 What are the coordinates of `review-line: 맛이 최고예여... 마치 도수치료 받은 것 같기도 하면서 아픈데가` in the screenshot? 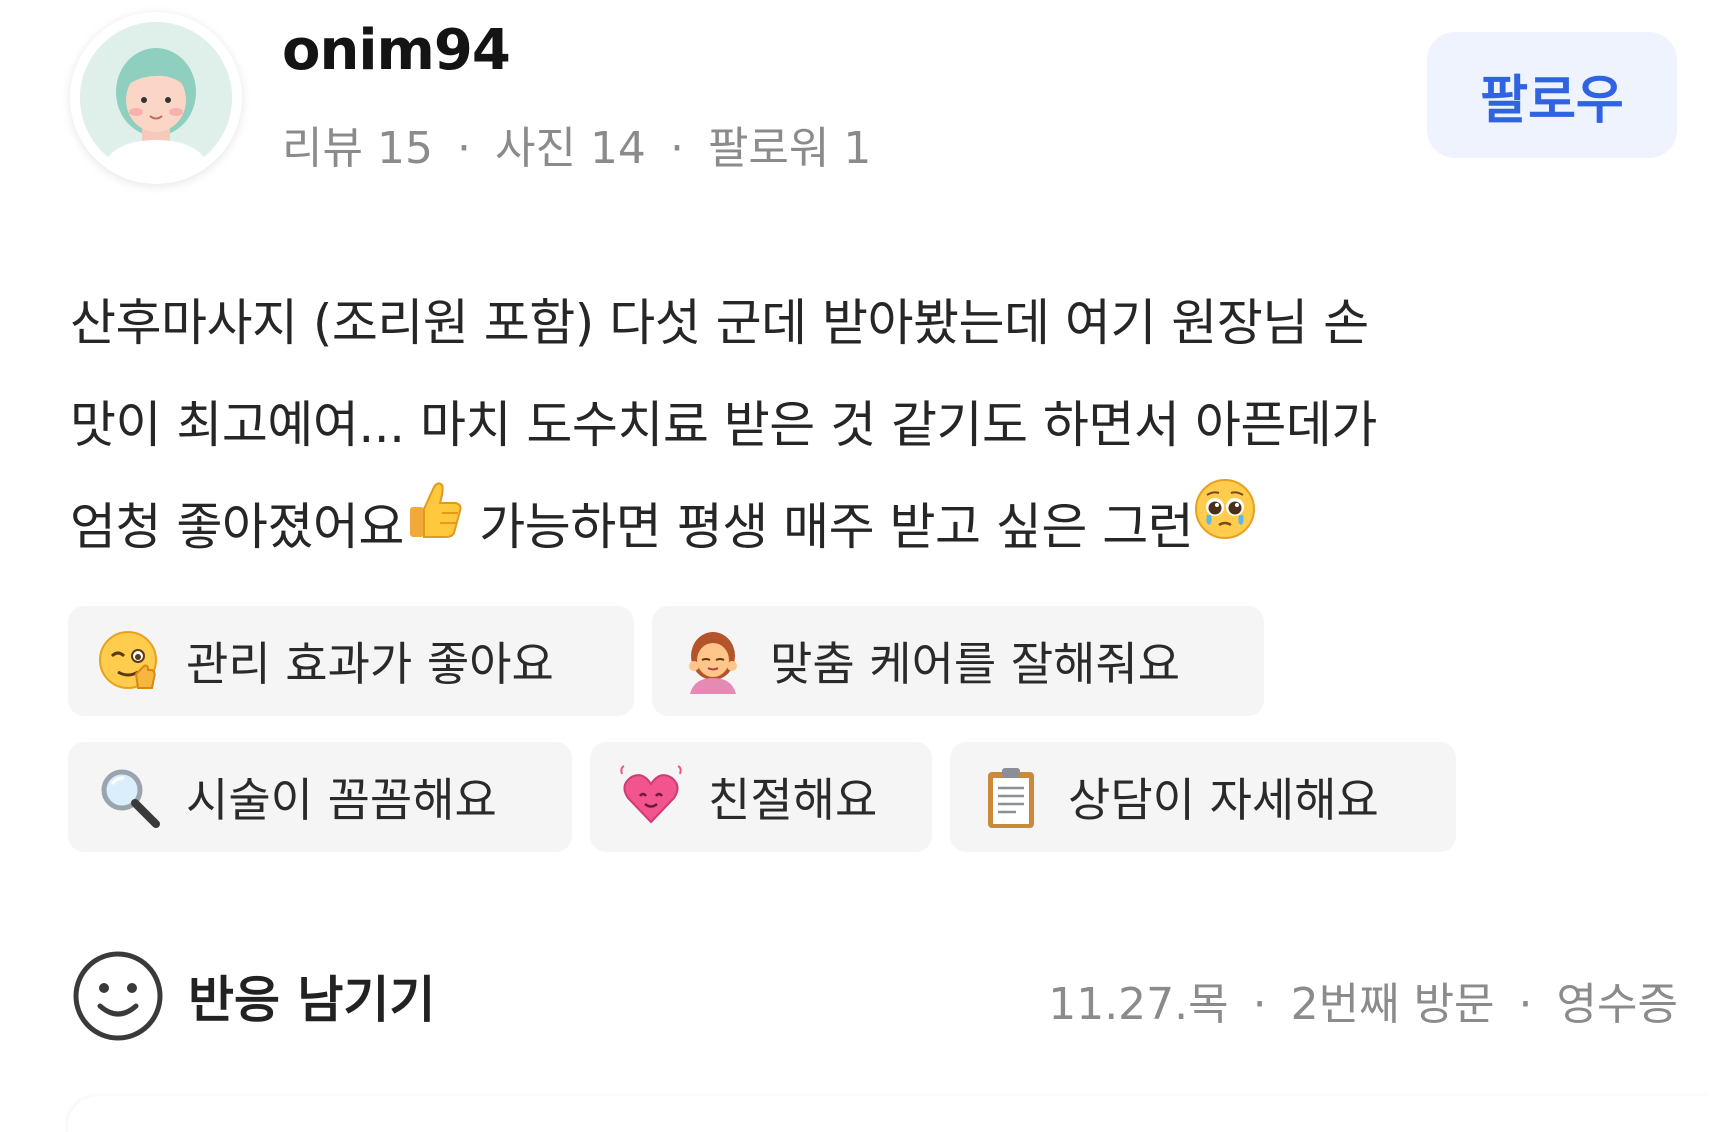 It's located at (723, 425).